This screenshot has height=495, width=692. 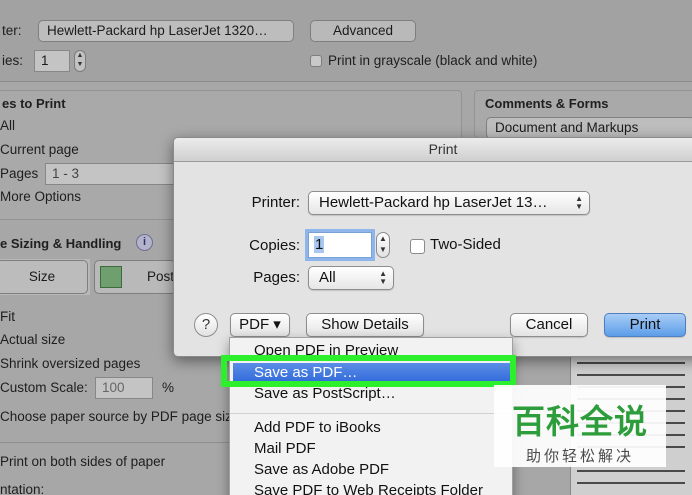 What do you see at coordinates (168, 387) in the screenshot?
I see `bg-percent: %` at bounding box center [168, 387].